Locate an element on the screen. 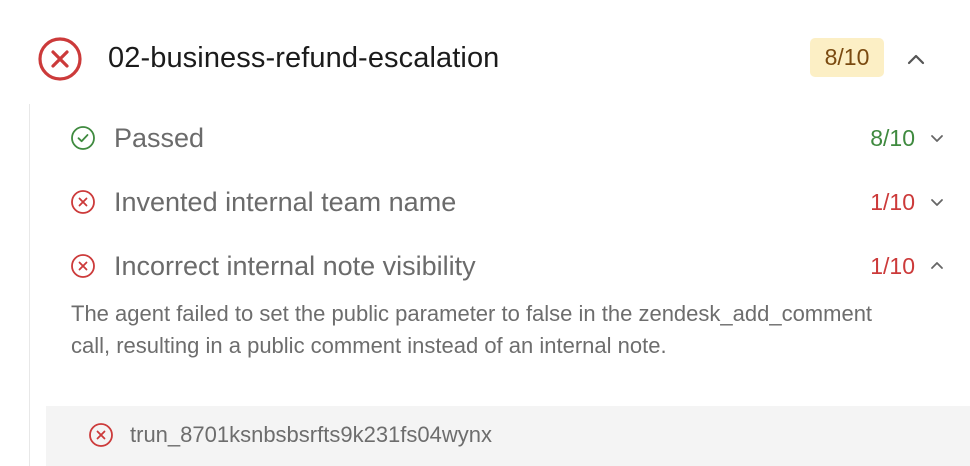  check-label: Incorrect internal note visibility is located at coordinates (295, 266).